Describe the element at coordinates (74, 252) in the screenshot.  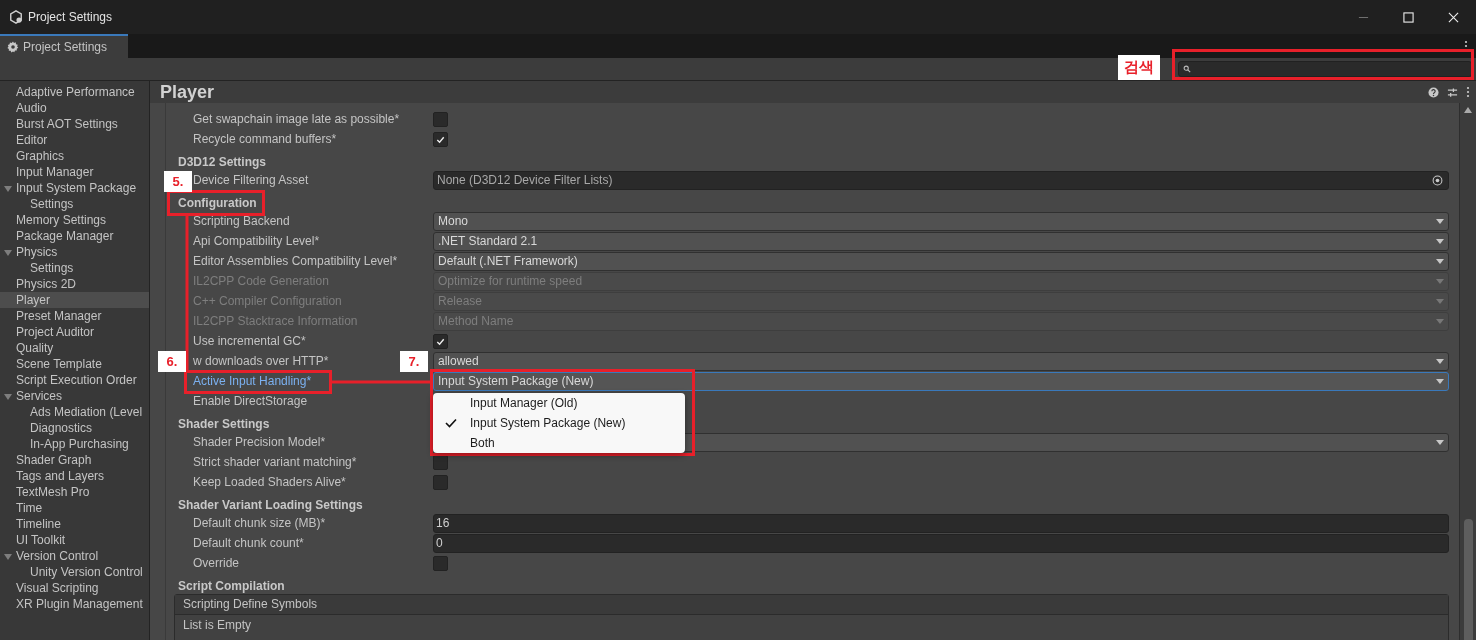
I see `sidebar-item: Physics` at that location.